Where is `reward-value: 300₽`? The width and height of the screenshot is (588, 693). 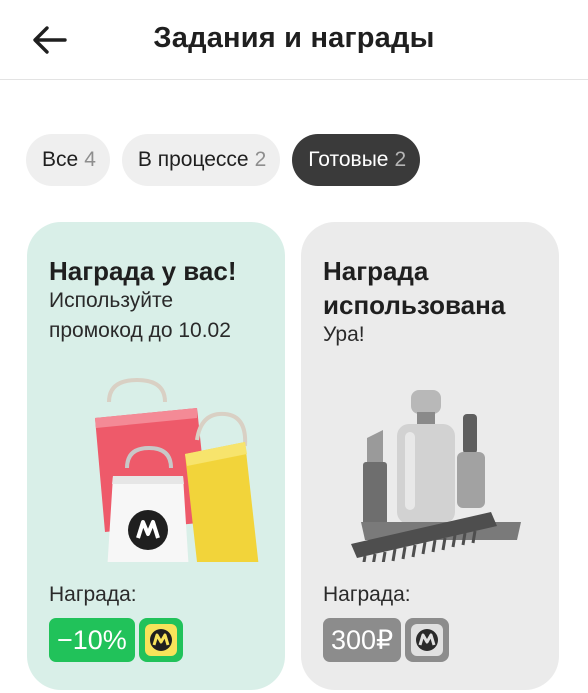
reward-value: 300₽ is located at coordinates (362, 640).